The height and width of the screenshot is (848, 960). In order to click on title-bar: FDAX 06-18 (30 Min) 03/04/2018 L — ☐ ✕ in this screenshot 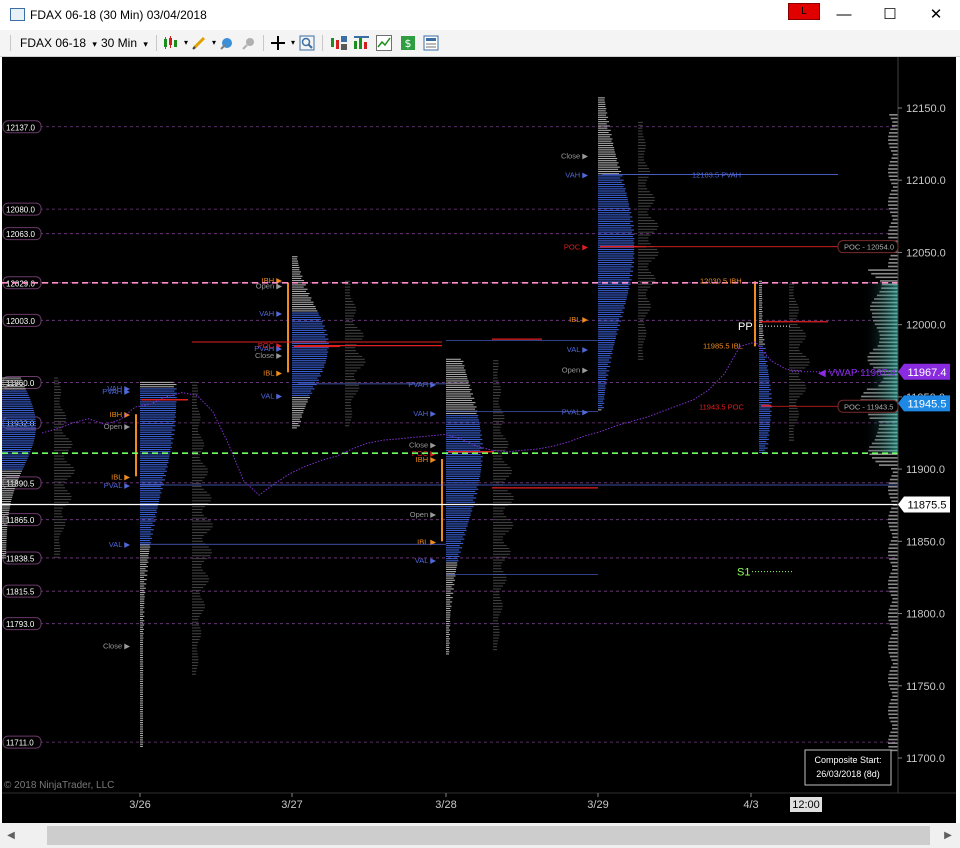, I will do `click(480, 15)`.